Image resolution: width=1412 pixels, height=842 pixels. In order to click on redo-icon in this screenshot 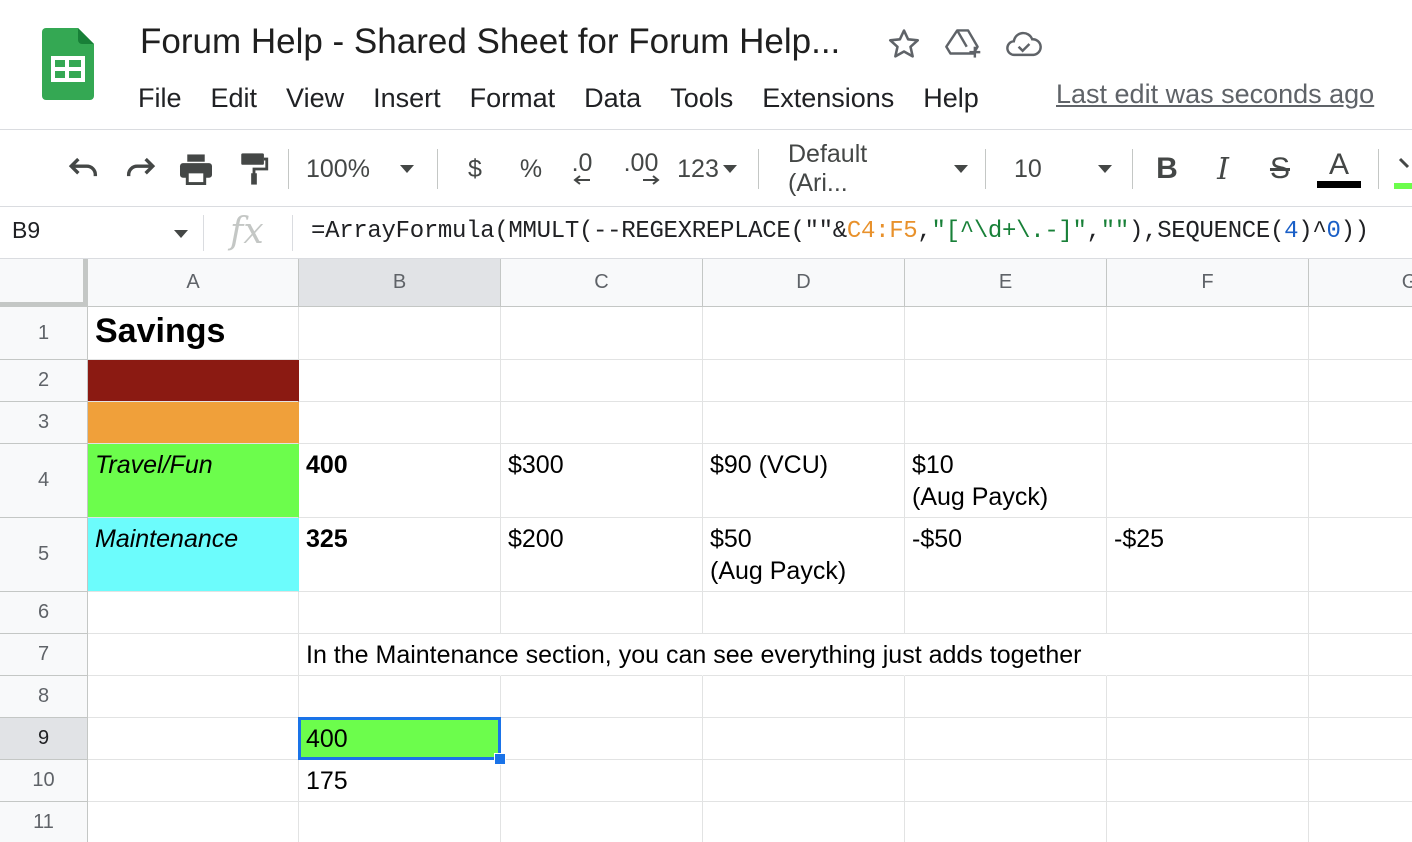, I will do `click(140, 169)`.